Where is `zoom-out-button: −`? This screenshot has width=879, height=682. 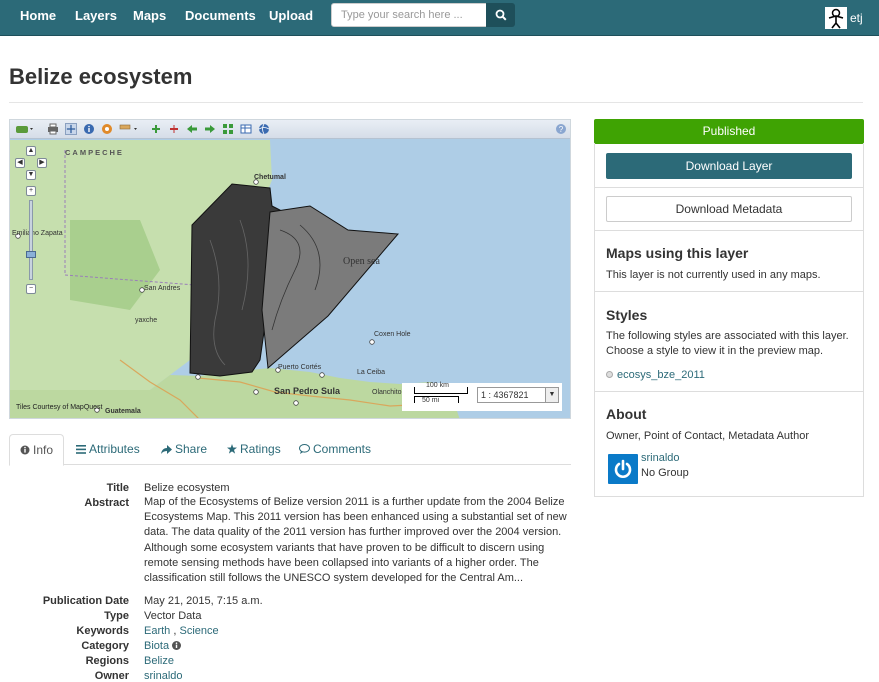 zoom-out-button: − is located at coordinates (31, 289).